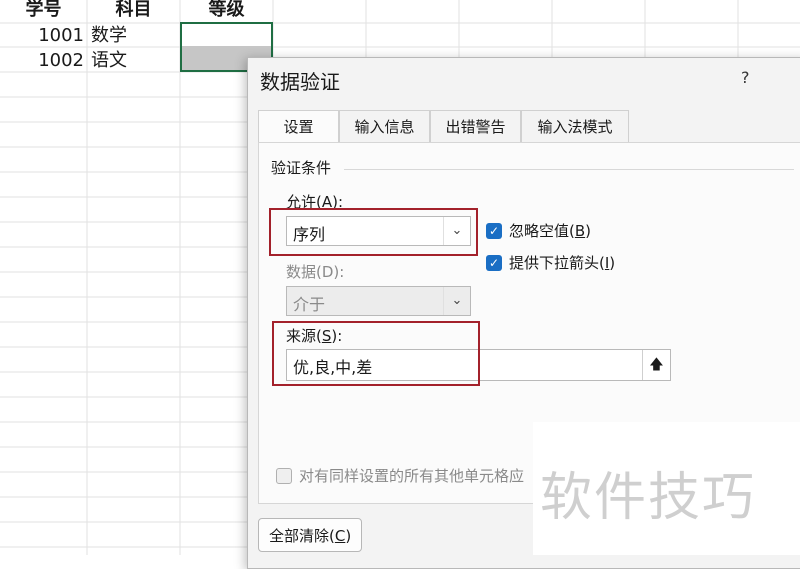 This screenshot has width=800, height=569. What do you see at coordinates (475, 126) in the screenshot?
I see `tab-error-alert: 出错警告` at bounding box center [475, 126].